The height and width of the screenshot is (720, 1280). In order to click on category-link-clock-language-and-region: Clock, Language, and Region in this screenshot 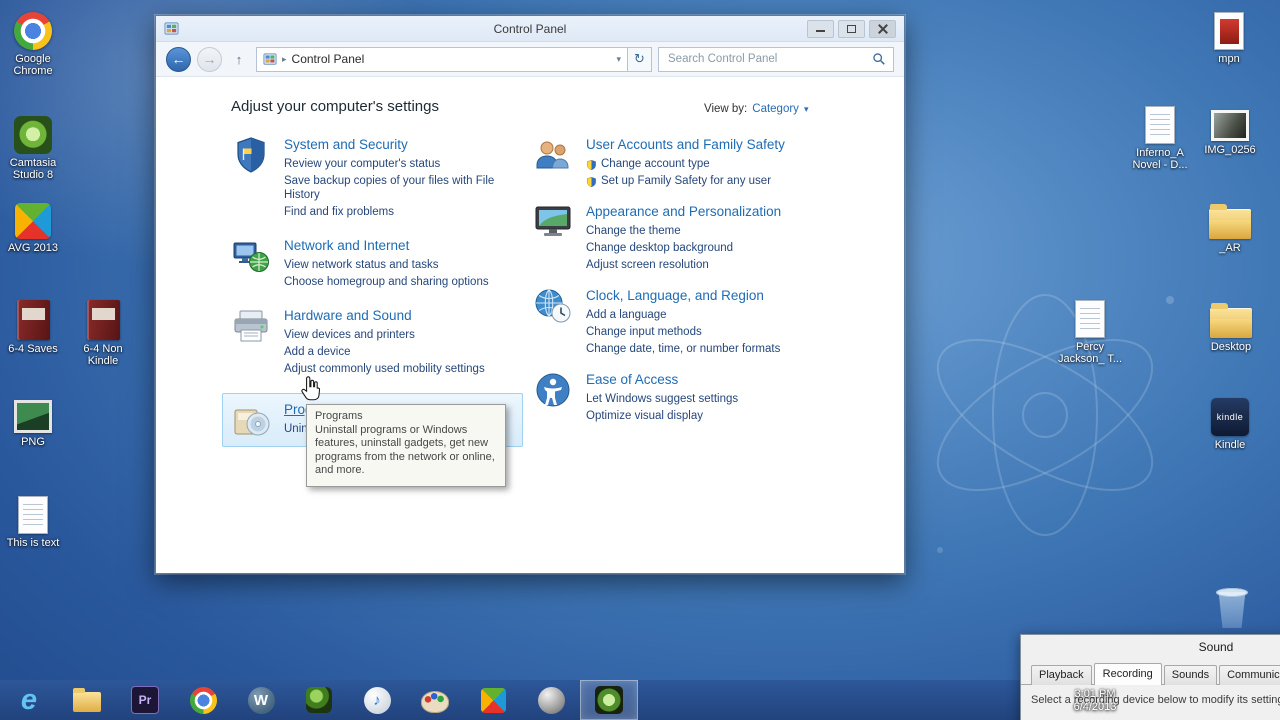, I will do `click(705, 295)`.